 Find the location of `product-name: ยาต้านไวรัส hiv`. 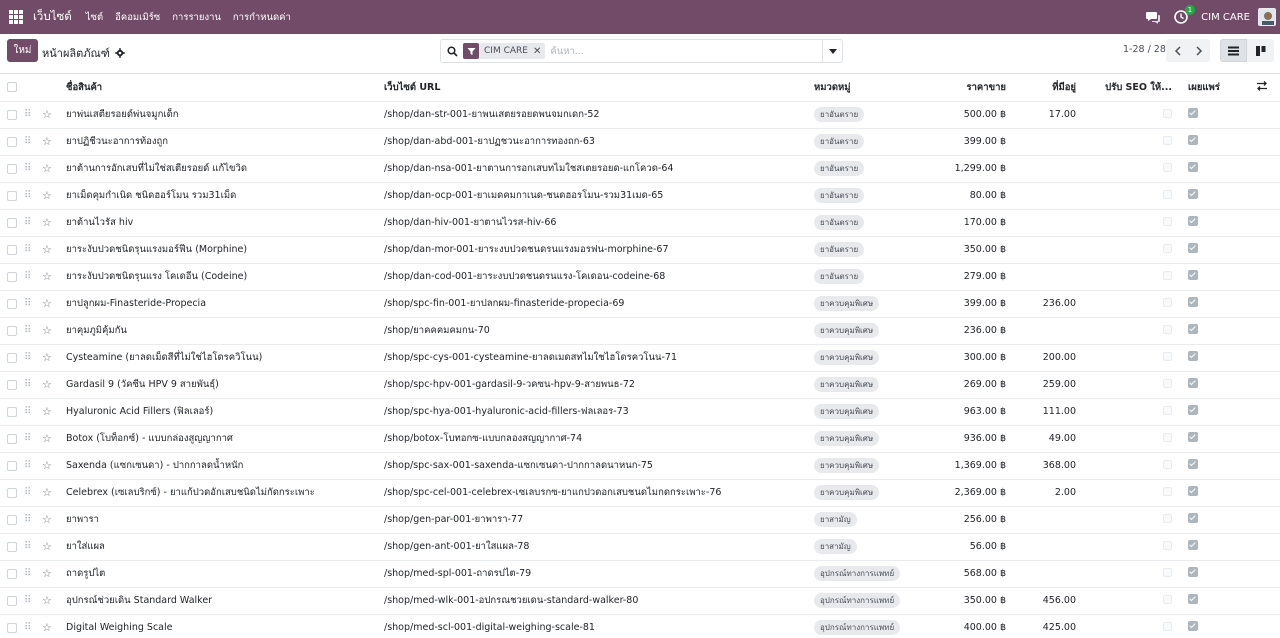

product-name: ยาต้านไวรัส hiv is located at coordinates (225, 223).